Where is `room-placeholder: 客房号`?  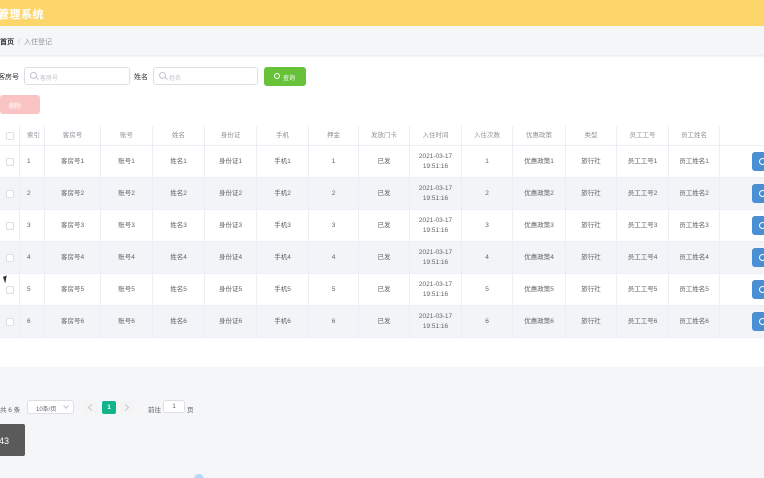 room-placeholder: 客房号 is located at coordinates (49, 79).